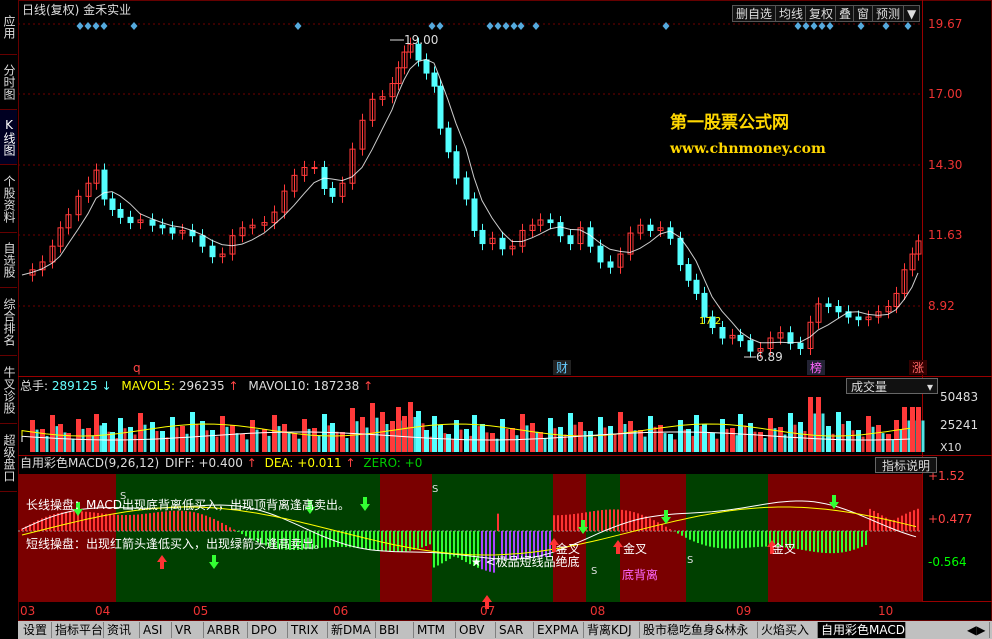 Image resolution: width=992 pixels, height=639 pixels. I want to click on nav-super-handicap-label: 超级盘口, so click(9, 457).